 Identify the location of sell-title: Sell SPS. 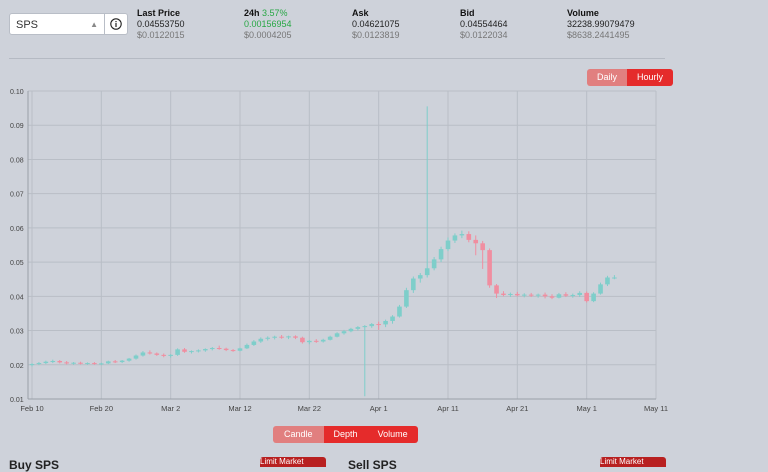
(372, 465).